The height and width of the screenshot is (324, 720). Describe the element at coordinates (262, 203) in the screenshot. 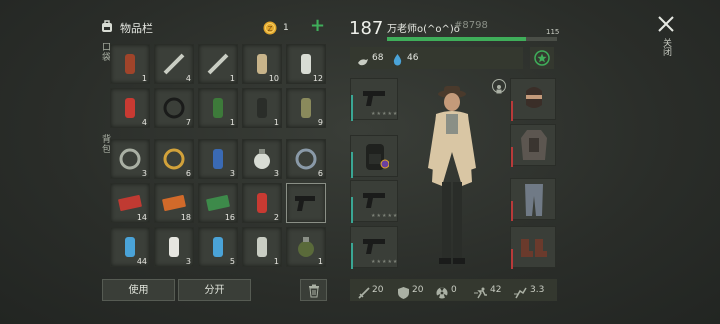

I see `inventory-slot: 2` at that location.